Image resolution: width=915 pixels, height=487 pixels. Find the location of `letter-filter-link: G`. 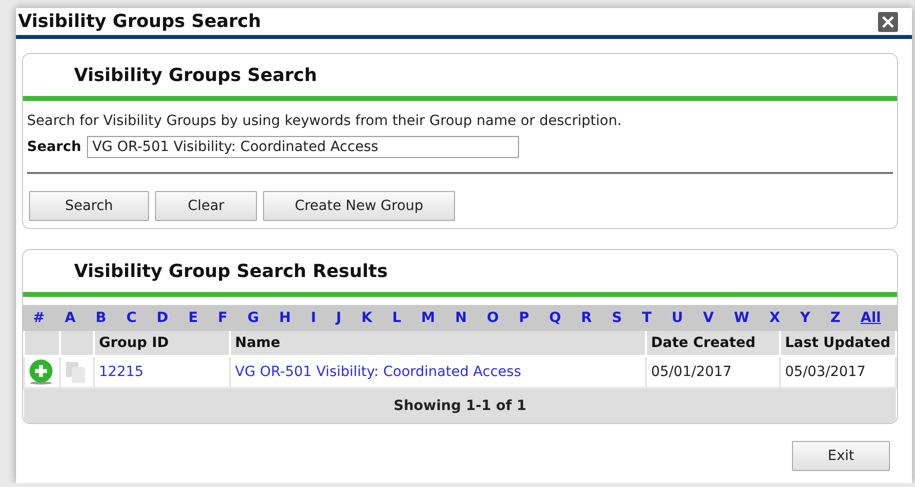

letter-filter-link: G is located at coordinates (254, 318).